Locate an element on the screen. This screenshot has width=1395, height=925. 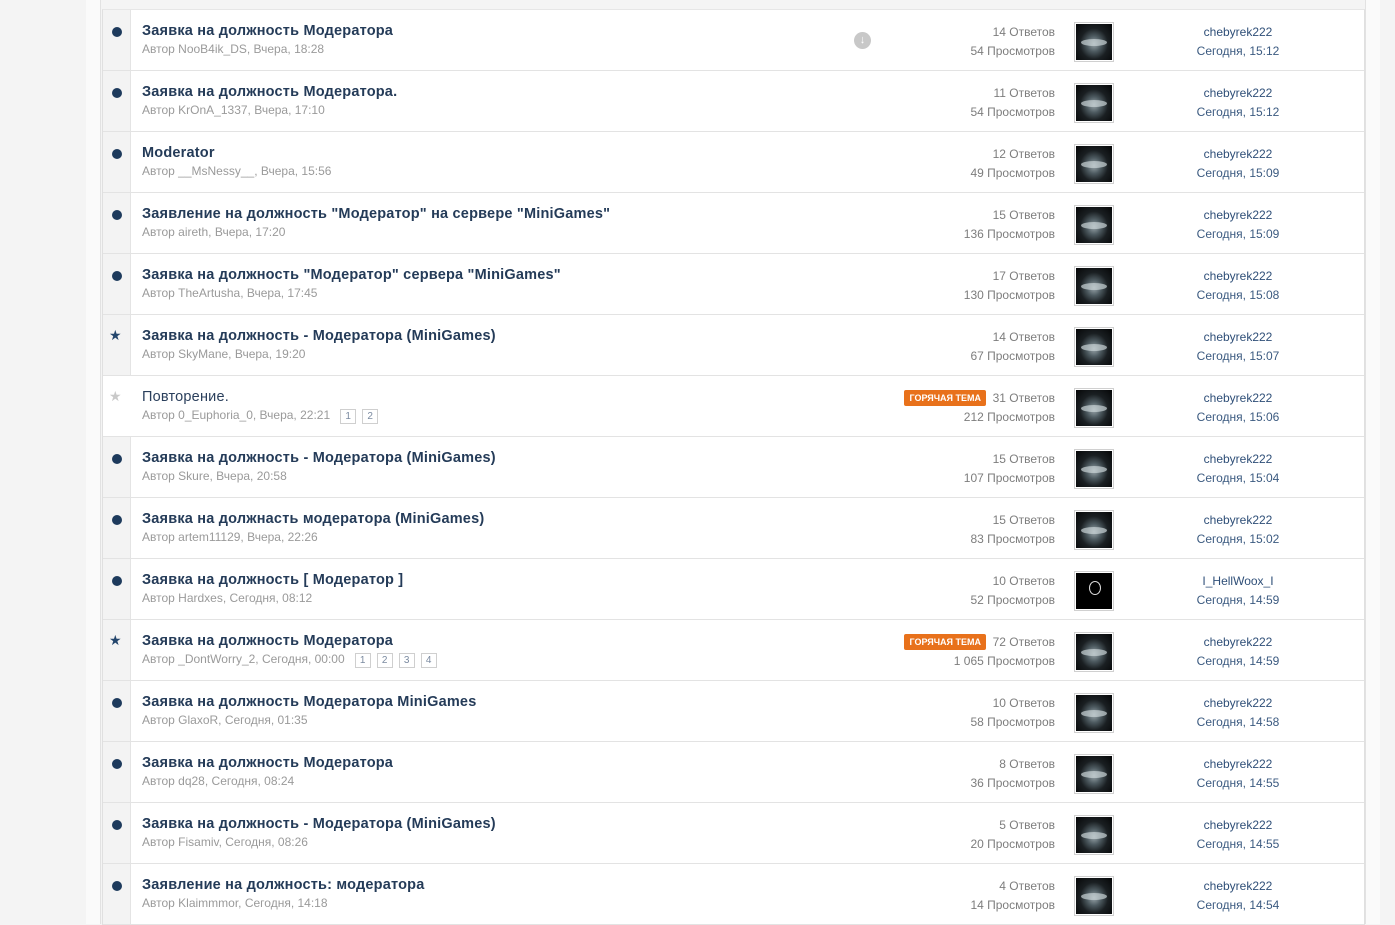
view-count: 14 Просмотров is located at coordinates (1012, 905).